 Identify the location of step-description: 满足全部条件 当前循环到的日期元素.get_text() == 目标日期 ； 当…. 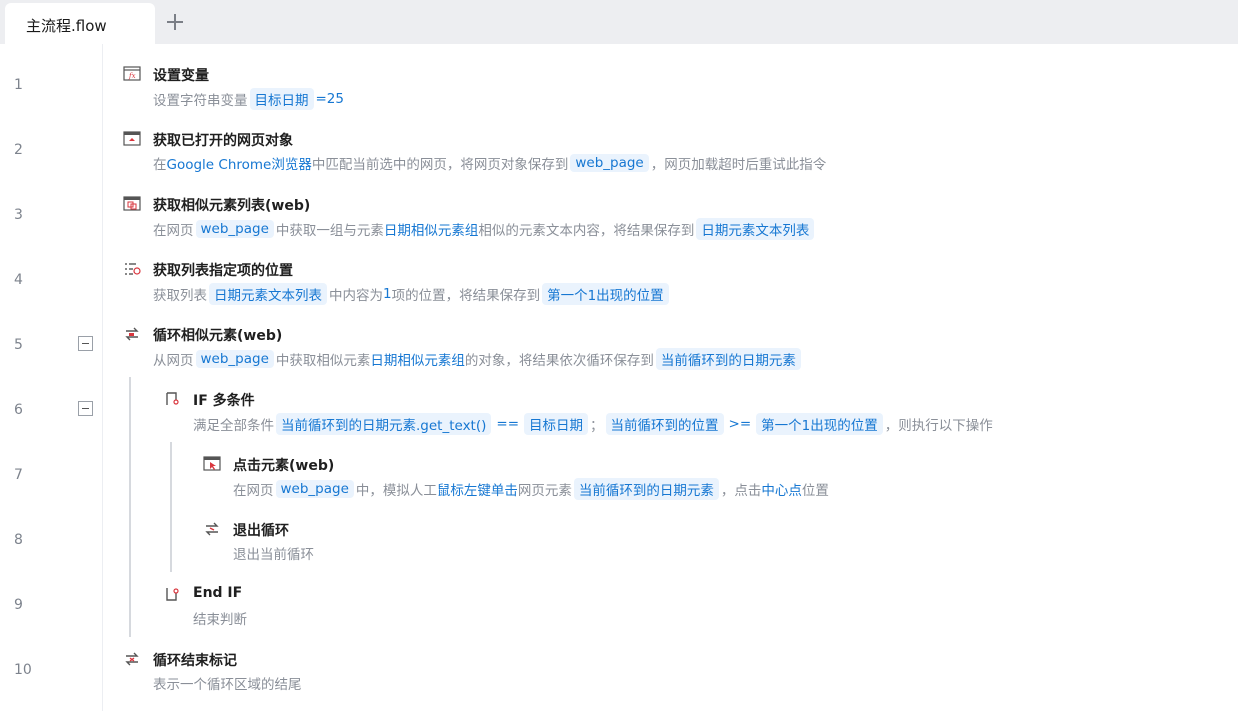
(593, 424).